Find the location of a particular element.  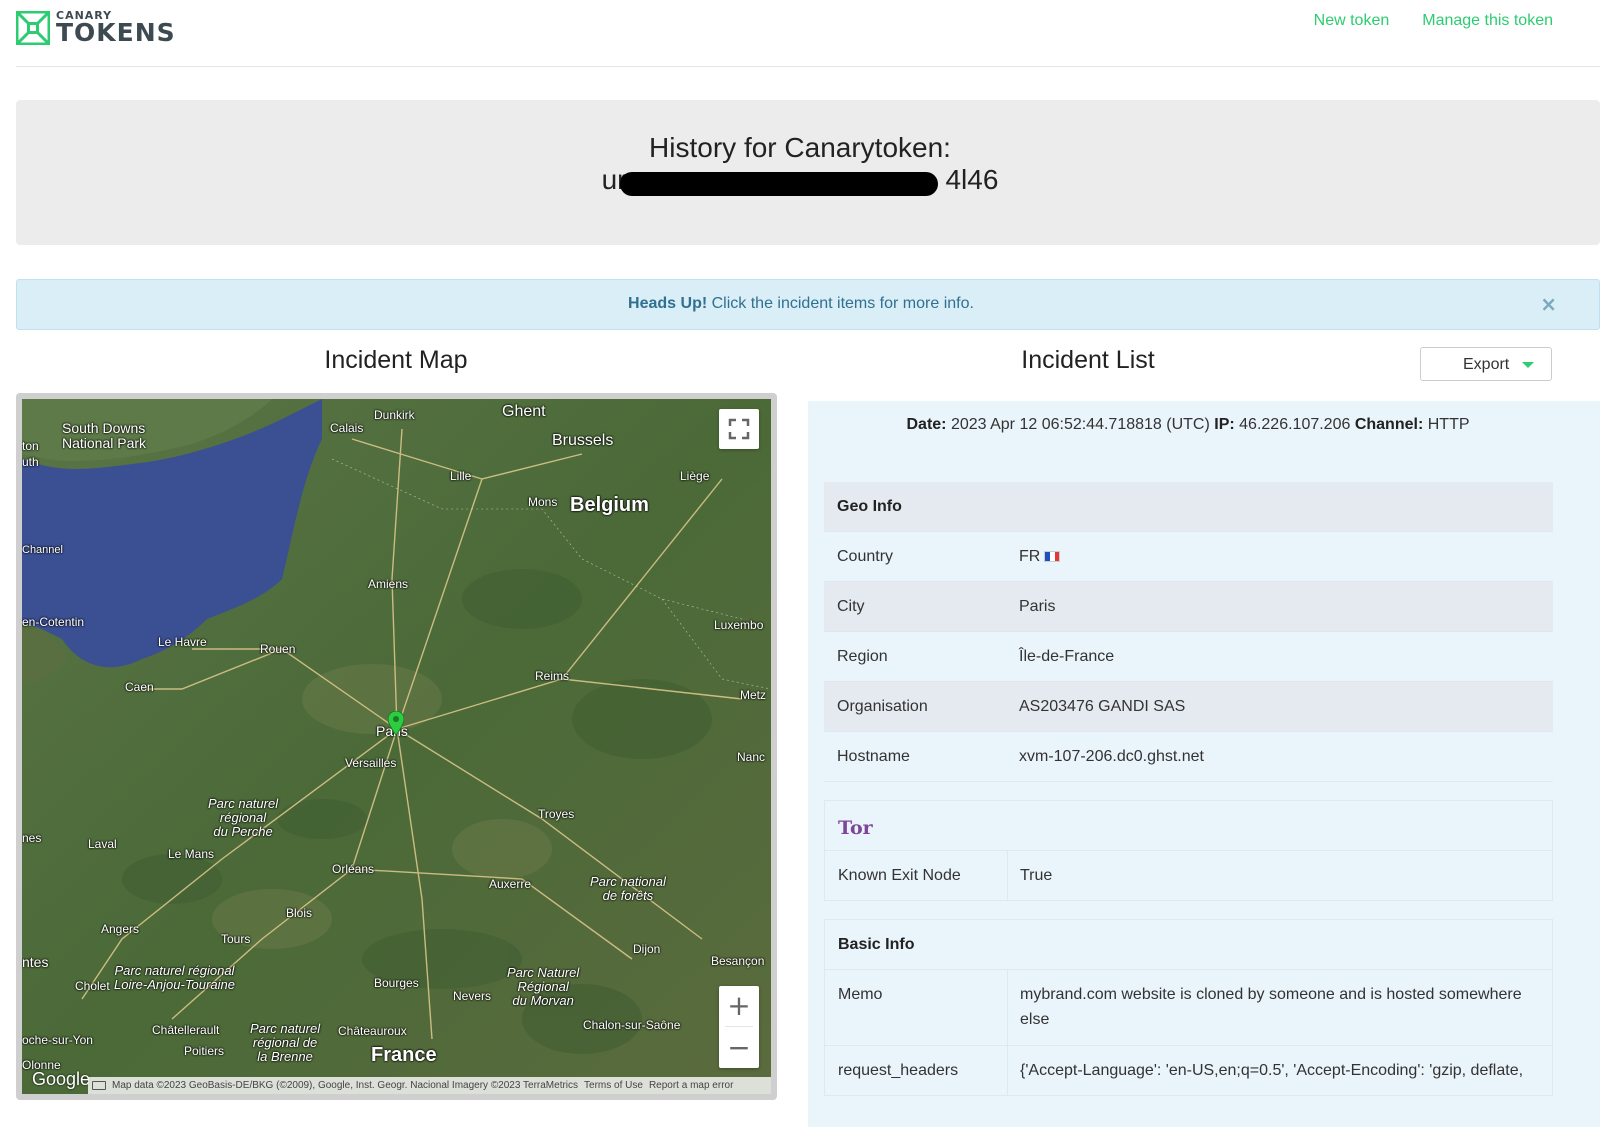

incident-date: 2023 Apr 12 06:52:44.718818 (UTC) is located at coordinates (1080, 424).